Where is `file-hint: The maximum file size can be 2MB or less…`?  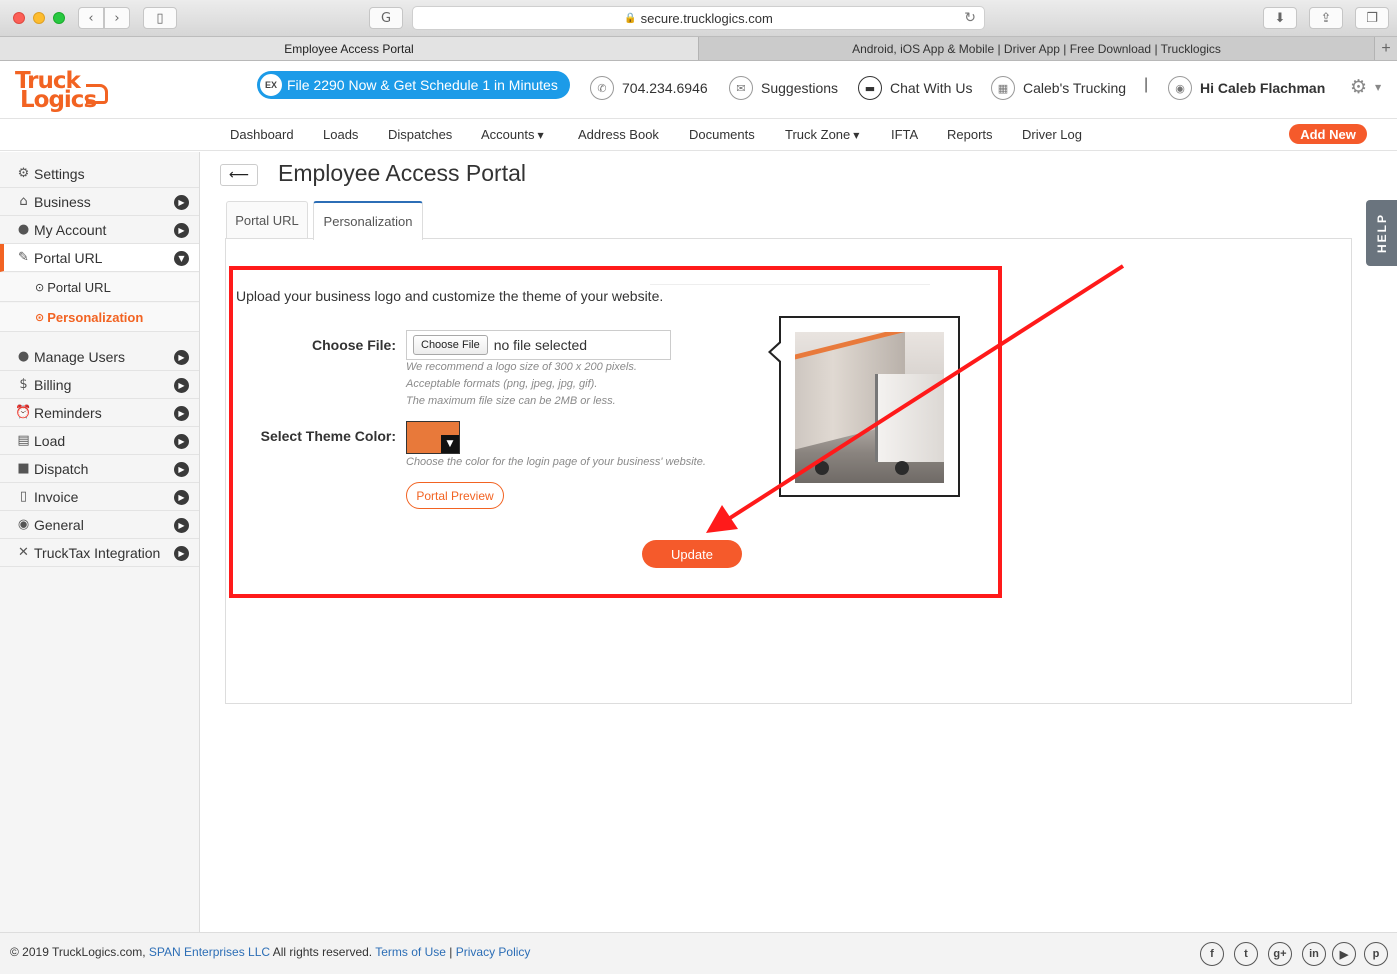
file-hint: The maximum file size can be 2MB or less… is located at coordinates (511, 401).